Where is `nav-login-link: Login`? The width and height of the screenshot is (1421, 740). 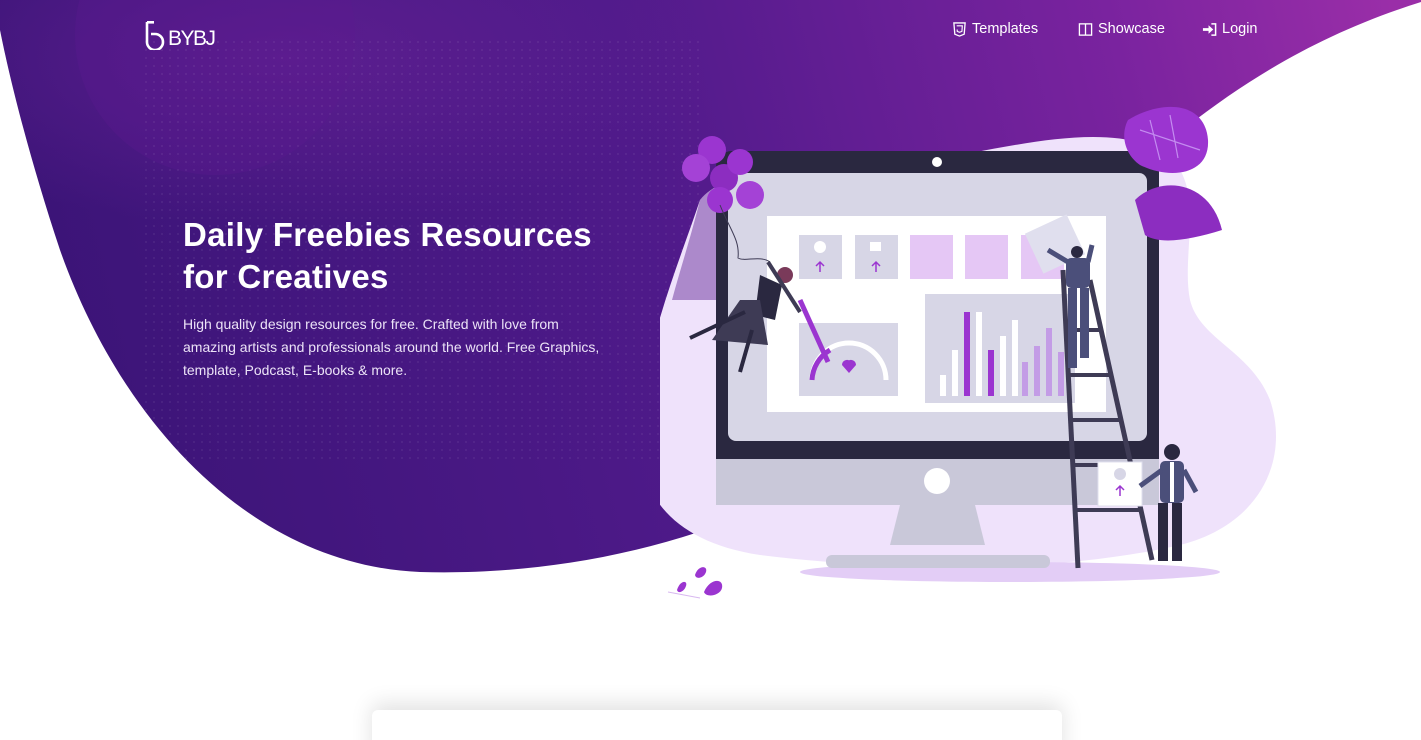
nav-login-link: Login is located at coordinates (1229, 29).